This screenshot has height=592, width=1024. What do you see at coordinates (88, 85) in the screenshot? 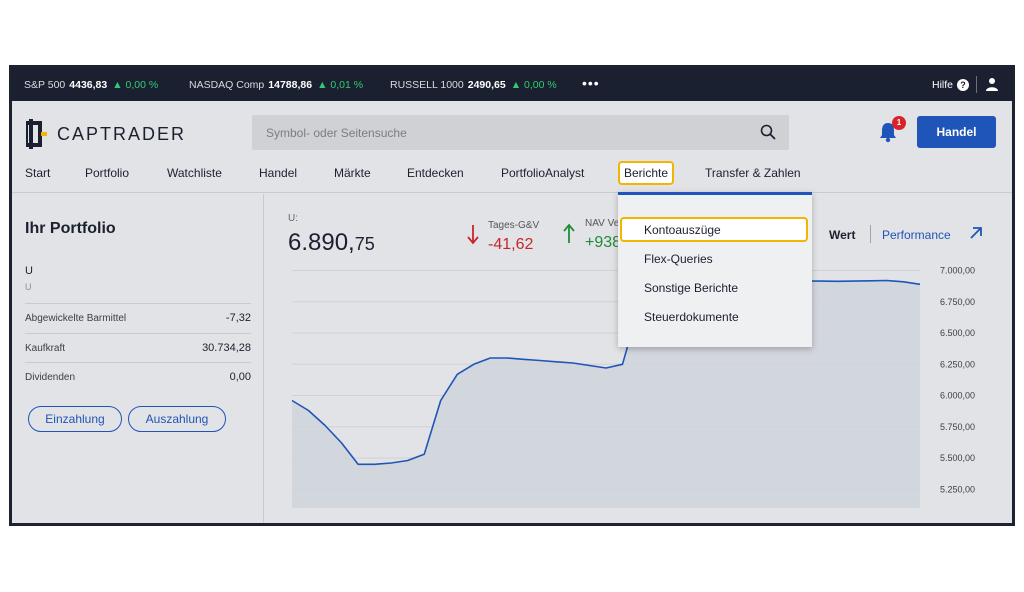
I see `ticker-value: 4436,83` at bounding box center [88, 85].